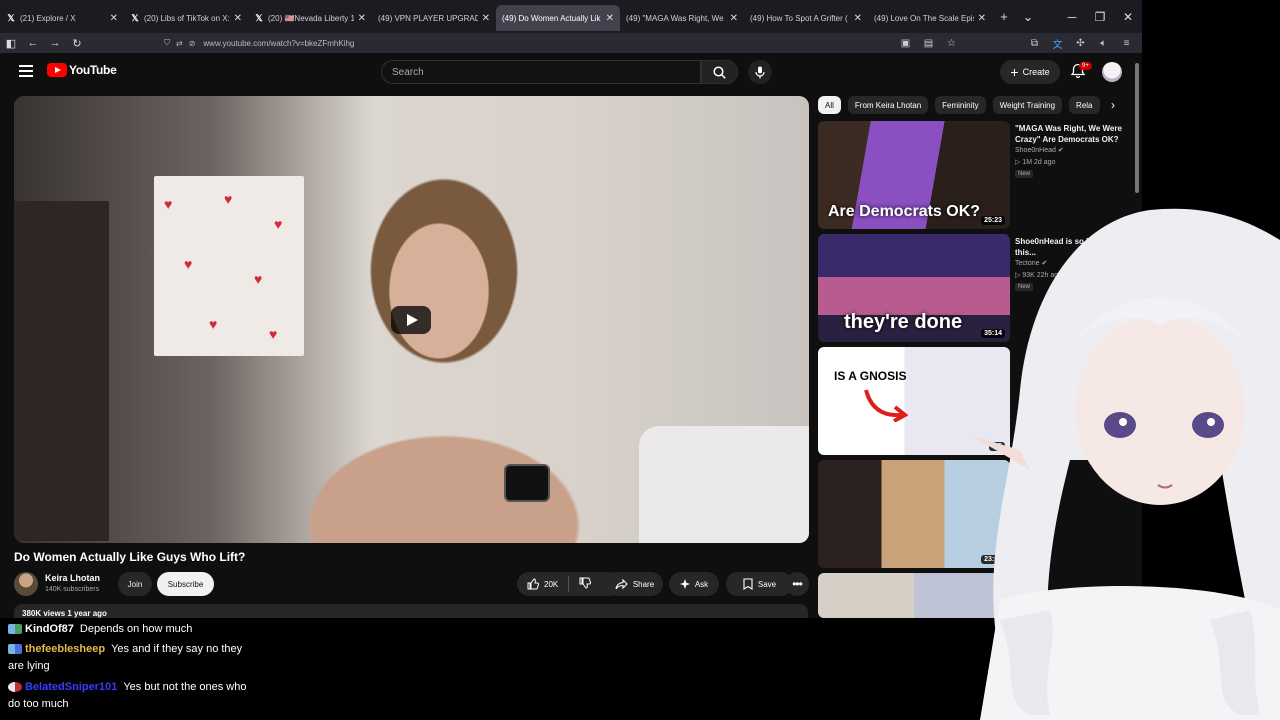 The width and height of the screenshot is (1280, 720). Describe the element at coordinates (135, 584) in the screenshot. I see `join-button: Join` at that location.